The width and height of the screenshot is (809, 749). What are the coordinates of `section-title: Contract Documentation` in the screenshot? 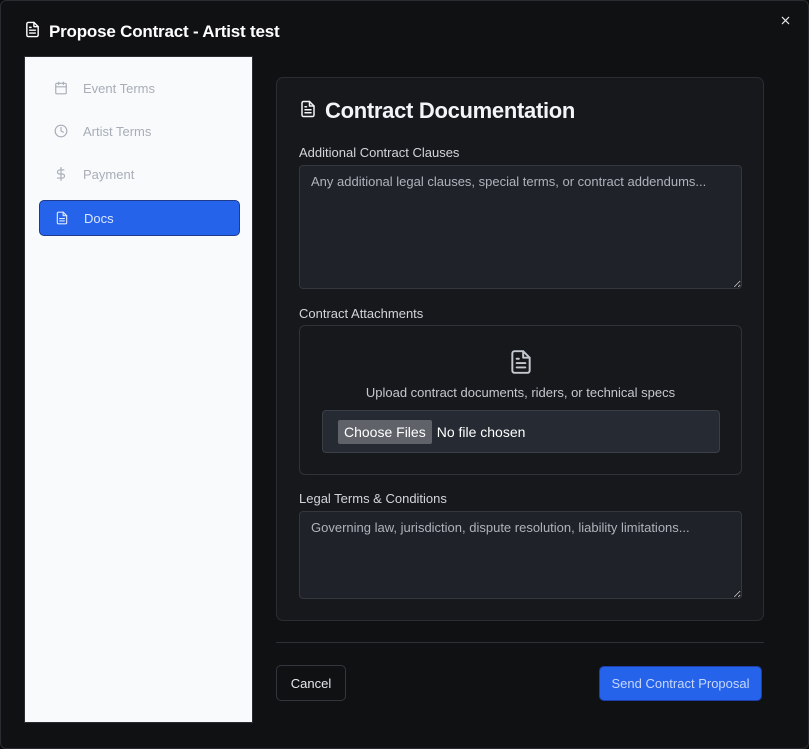 It's located at (450, 110).